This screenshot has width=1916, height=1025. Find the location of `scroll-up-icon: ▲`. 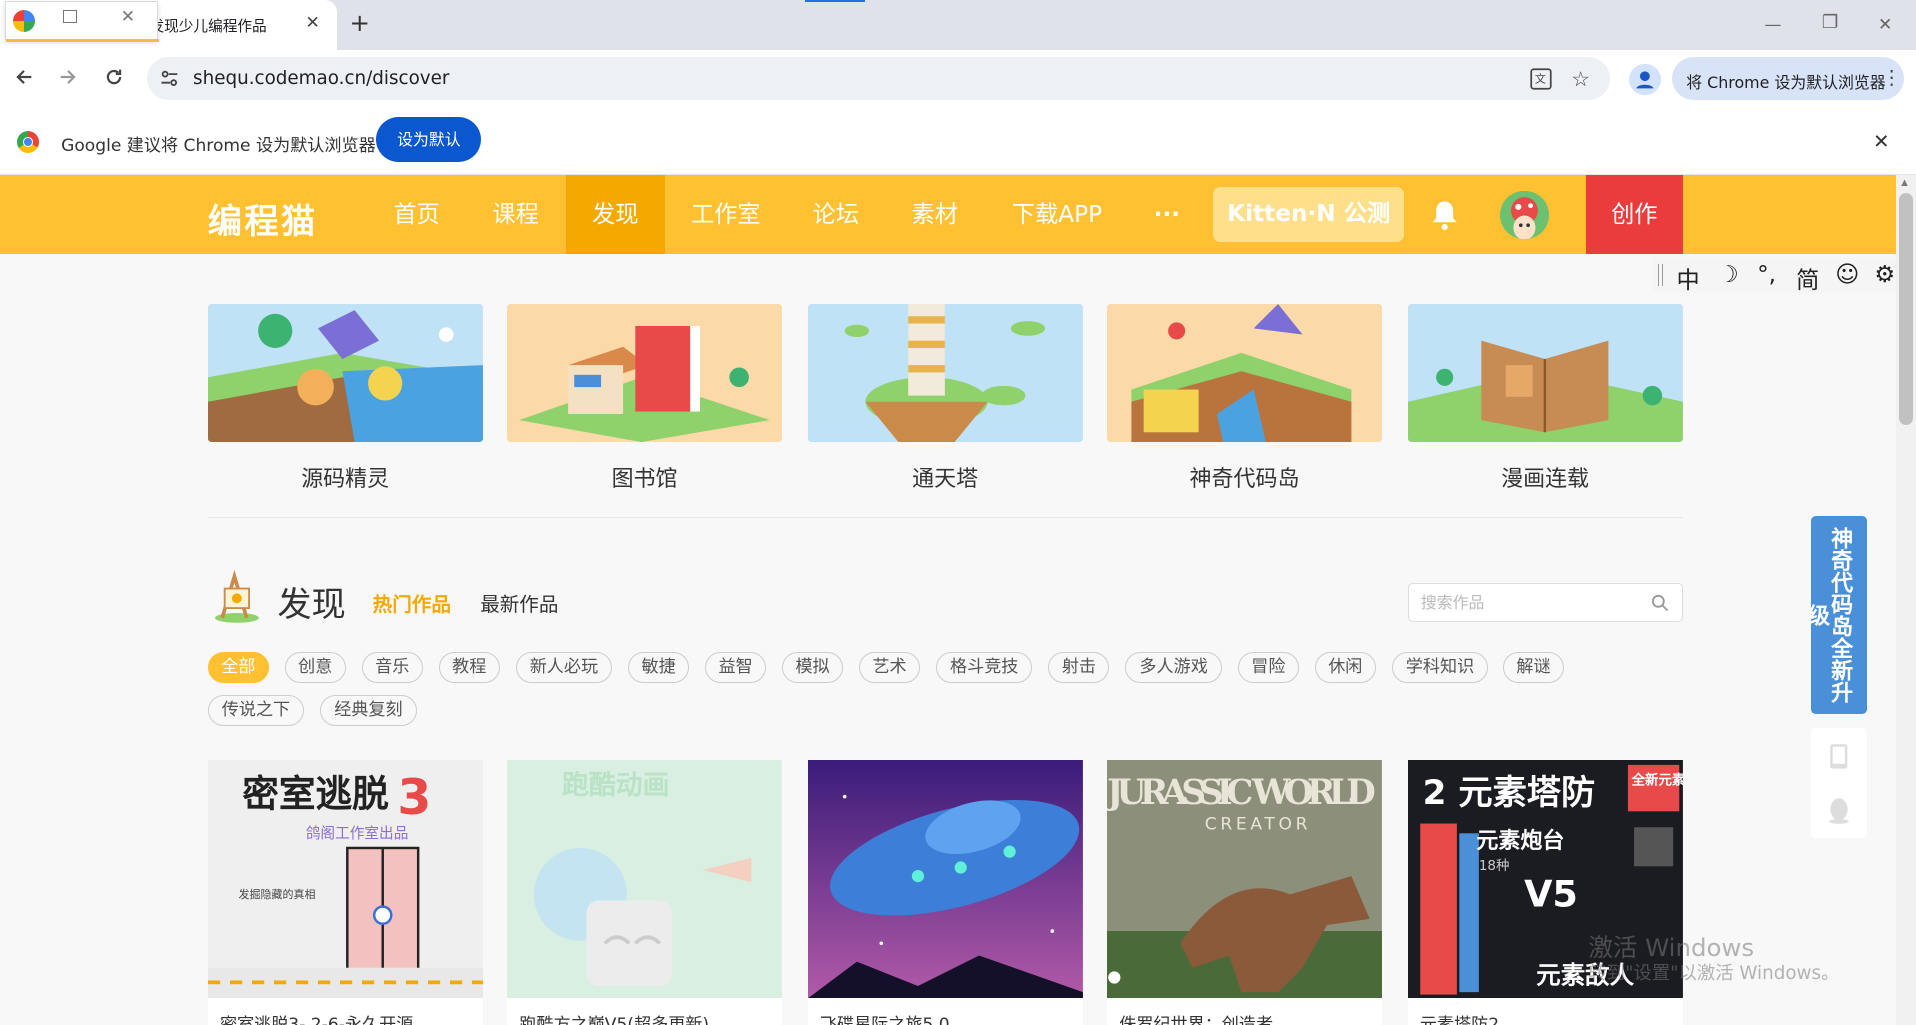

scroll-up-icon: ▲ is located at coordinates (1904, 183).